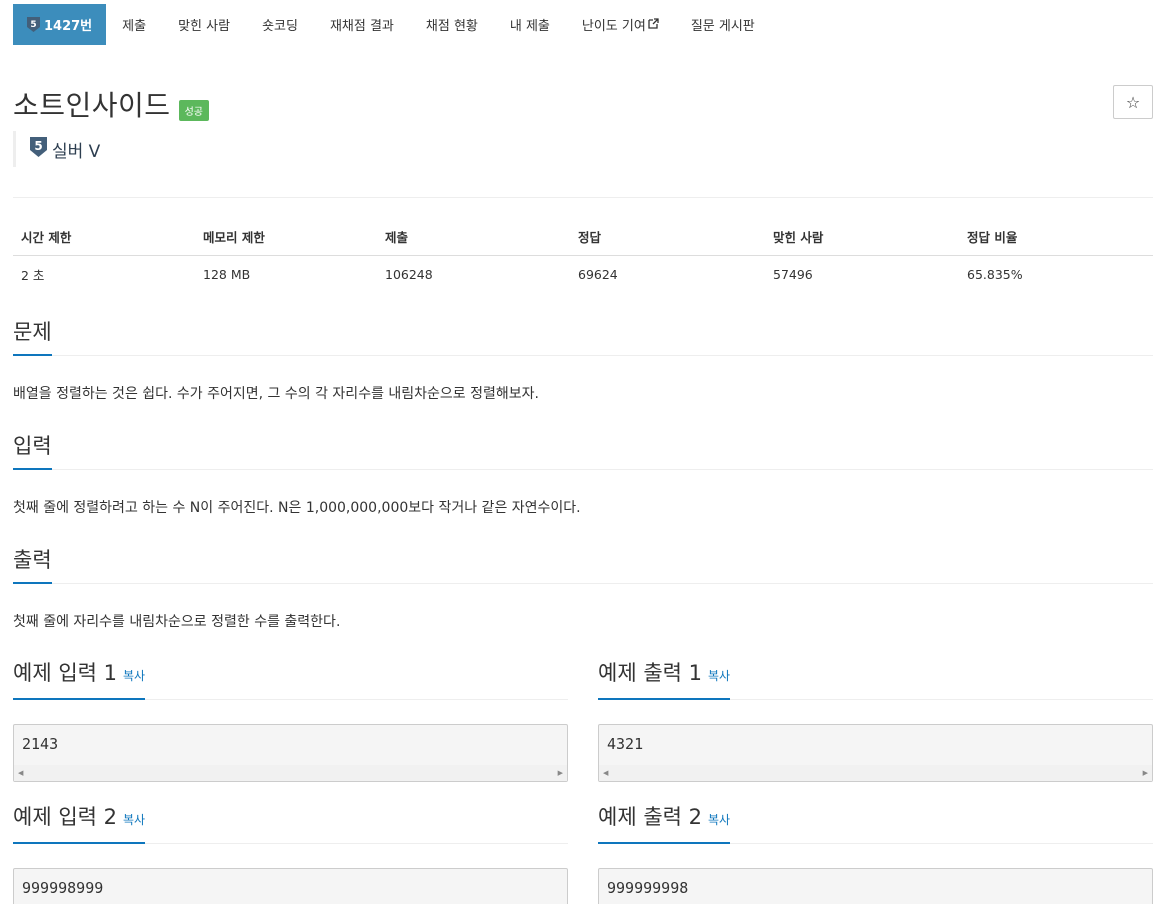  Describe the element at coordinates (875, 886) in the screenshot. I see `sample-output-2-box: 999999998` at that location.